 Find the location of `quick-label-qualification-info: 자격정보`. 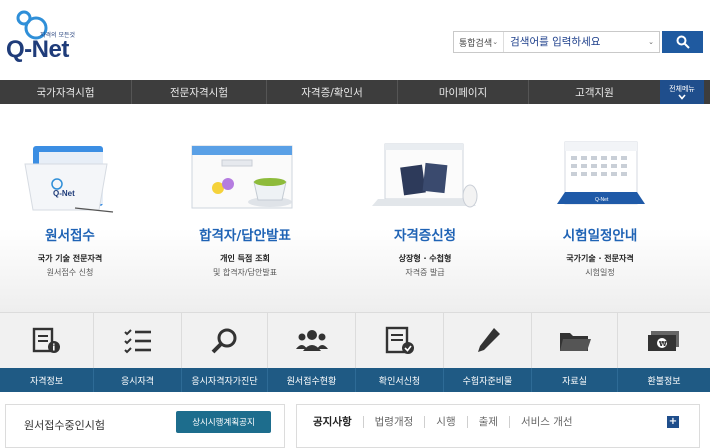

quick-label-qualification-info: 자격정보 is located at coordinates (47, 380).